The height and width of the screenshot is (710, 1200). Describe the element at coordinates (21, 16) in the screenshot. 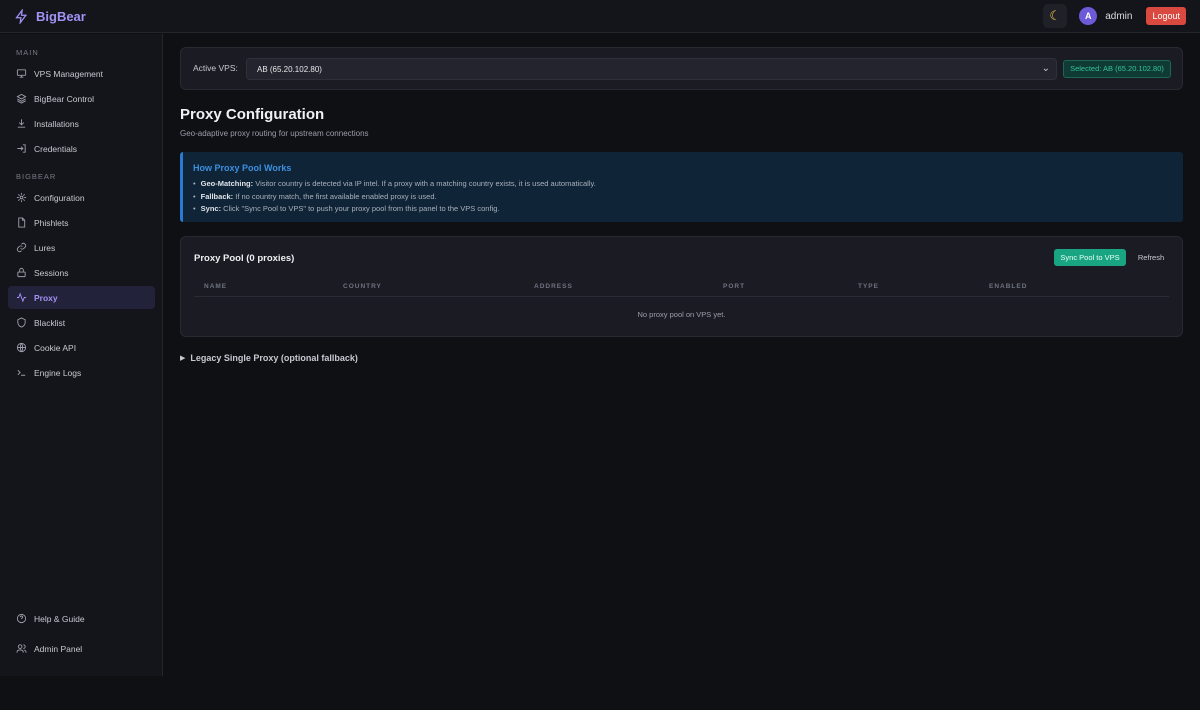

I see `bolt-icon` at that location.